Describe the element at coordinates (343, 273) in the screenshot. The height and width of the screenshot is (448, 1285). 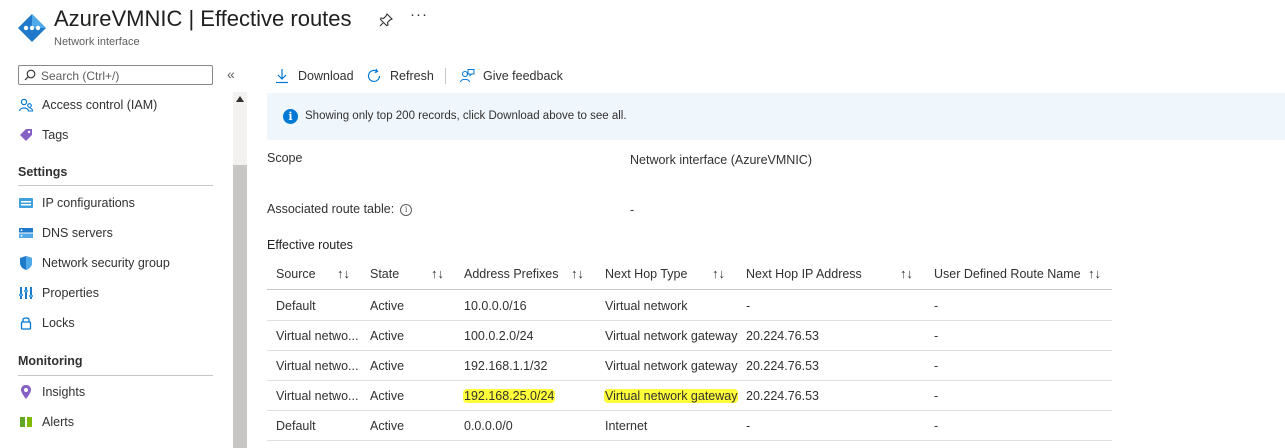
I see `sort-source-icon: ↑↓` at that location.